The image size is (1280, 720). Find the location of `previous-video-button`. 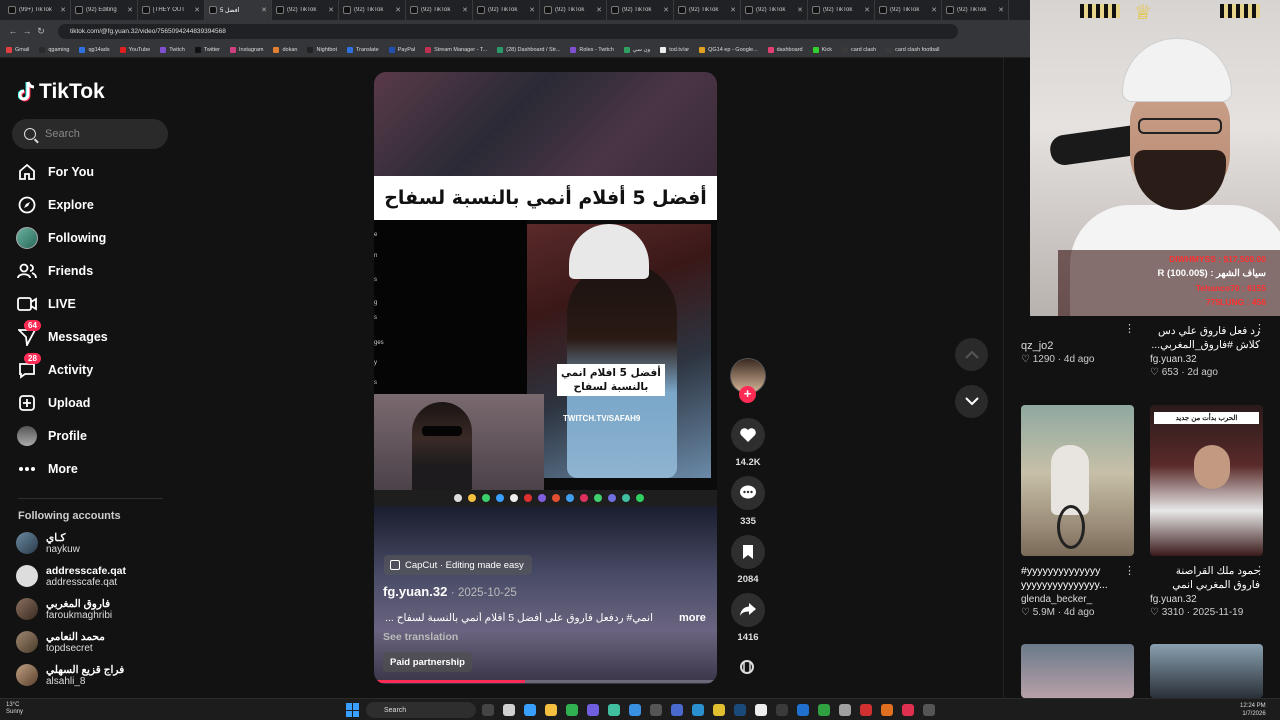

previous-video-button is located at coordinates (971, 354).